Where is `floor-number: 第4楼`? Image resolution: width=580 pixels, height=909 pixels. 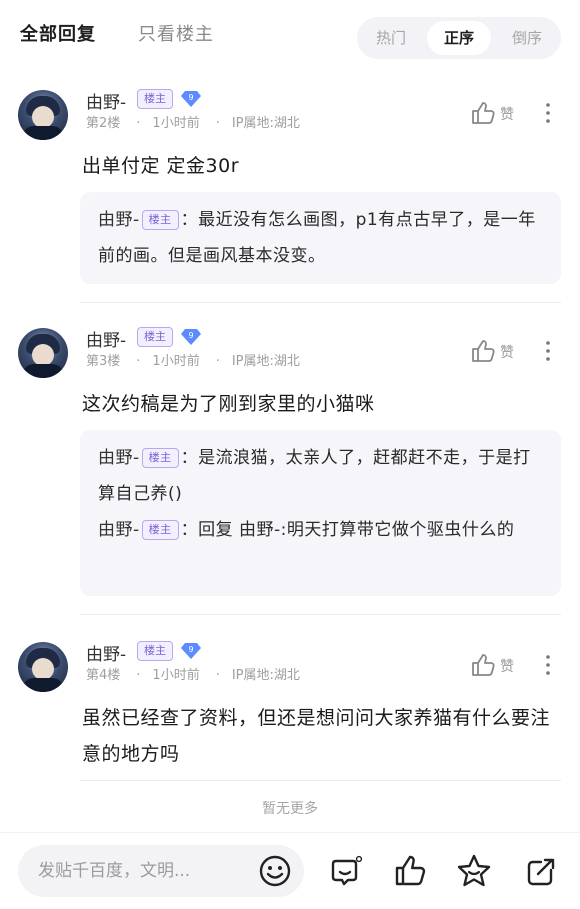 floor-number: 第4楼 is located at coordinates (103, 675).